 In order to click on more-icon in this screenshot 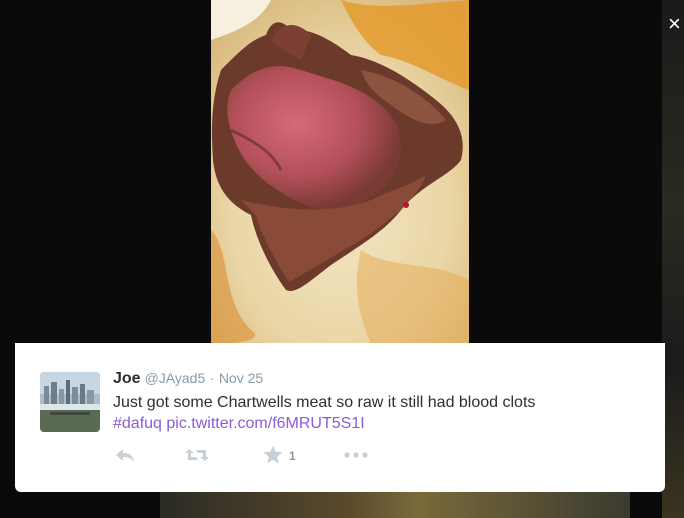, I will do `click(356, 455)`.